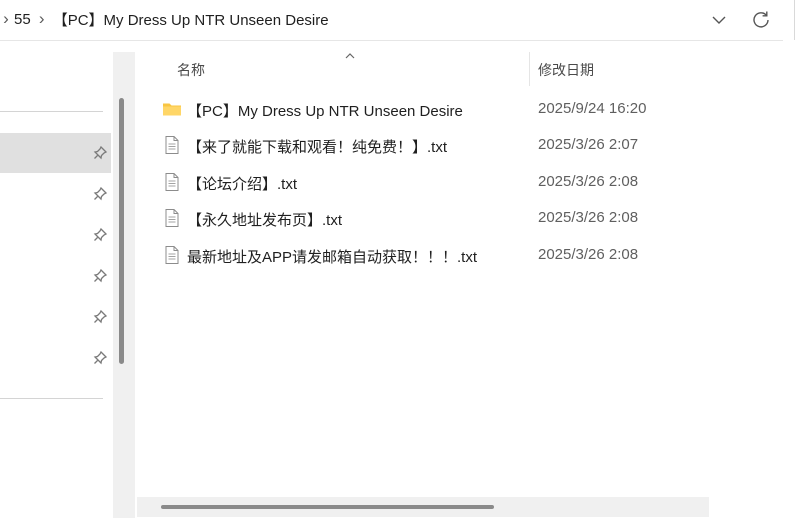  Describe the element at coordinates (566, 70) in the screenshot. I see `column-header-date-modified: 修改日期` at that location.